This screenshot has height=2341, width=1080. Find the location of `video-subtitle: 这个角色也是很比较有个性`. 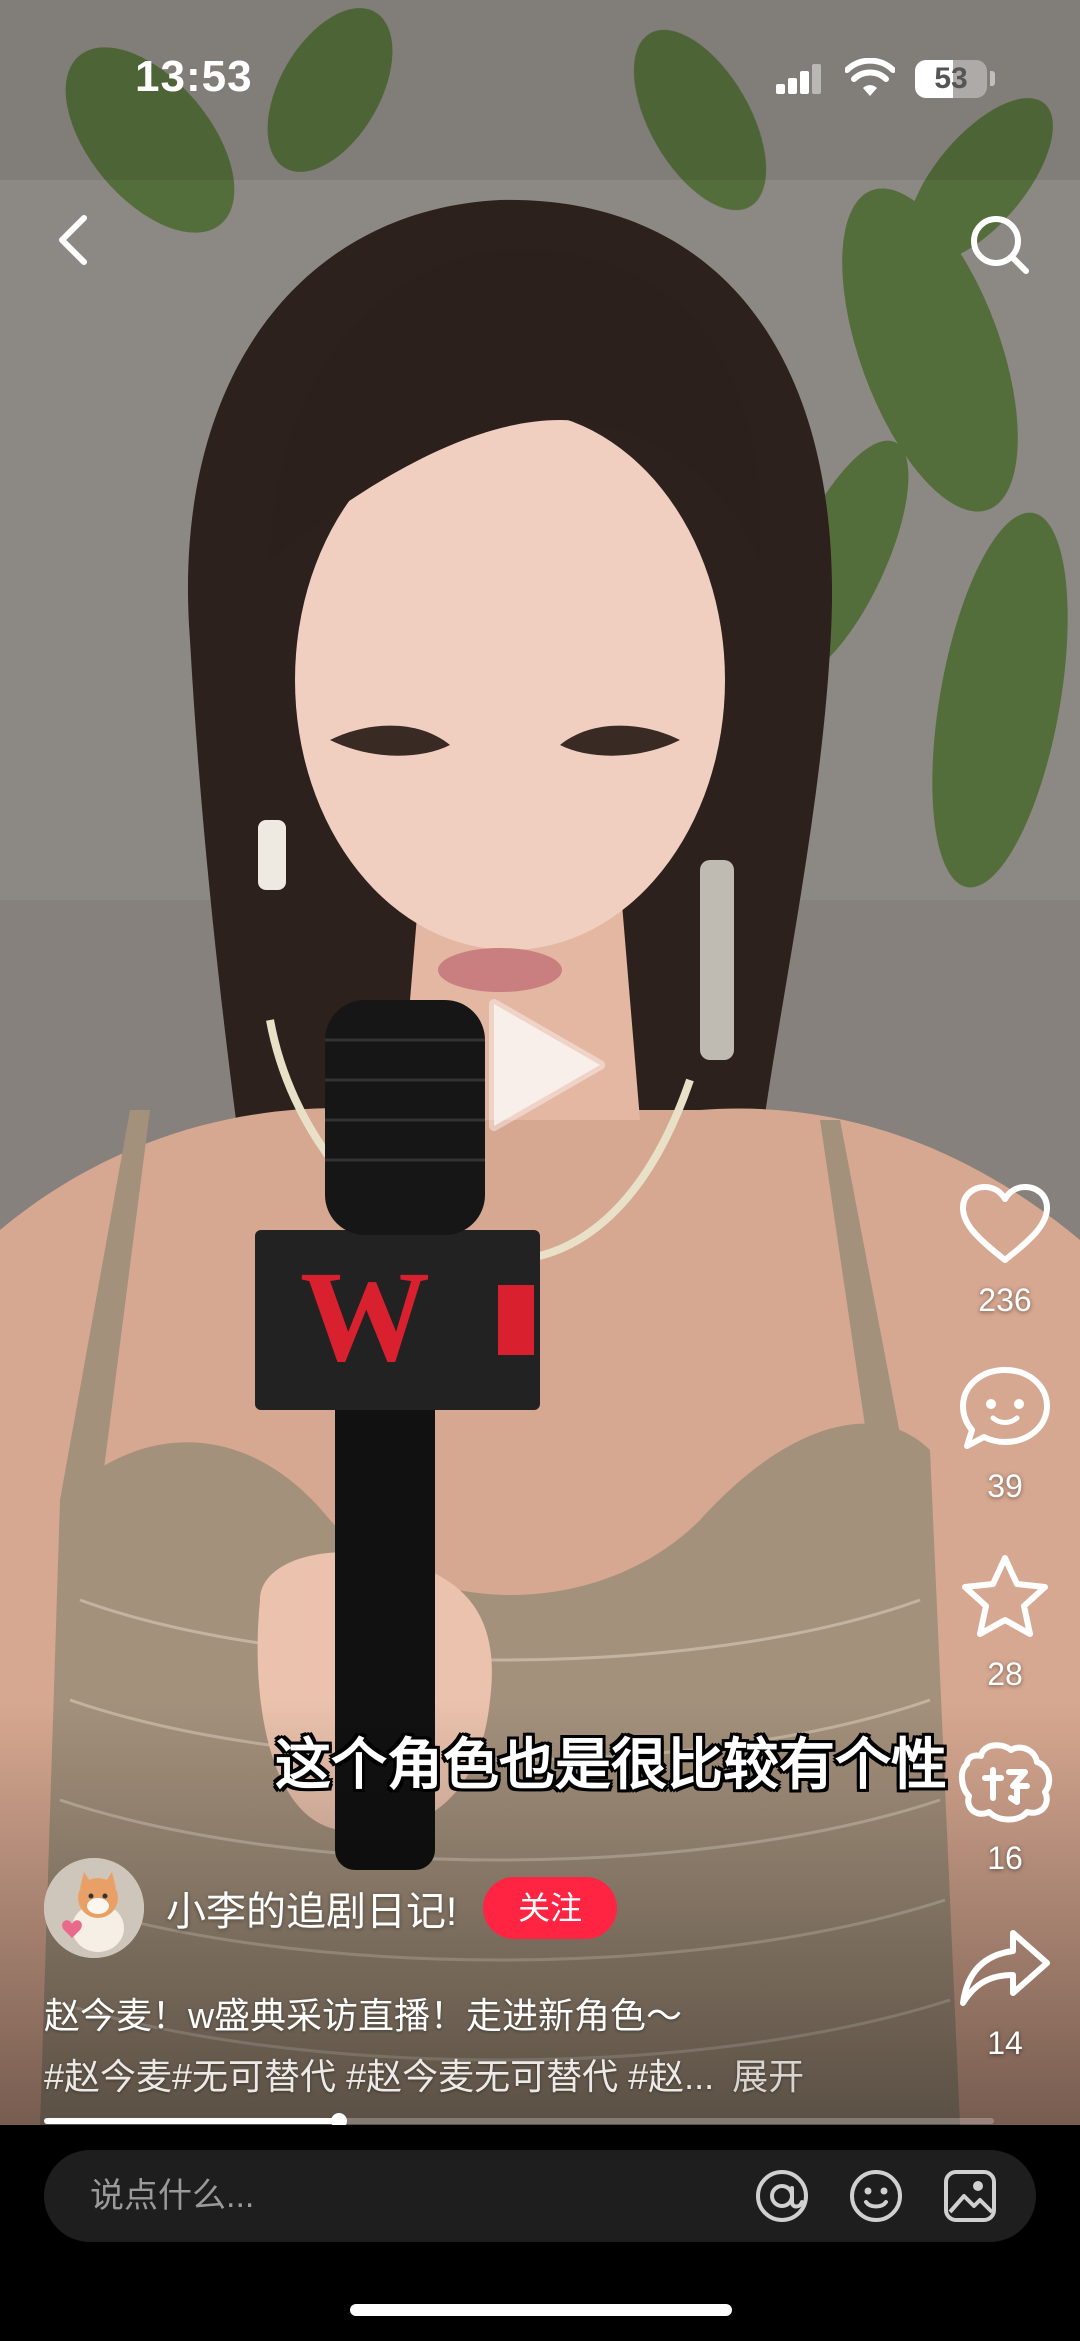

video-subtitle: 这个角色也是很比较有个性 is located at coordinates (611, 1764).